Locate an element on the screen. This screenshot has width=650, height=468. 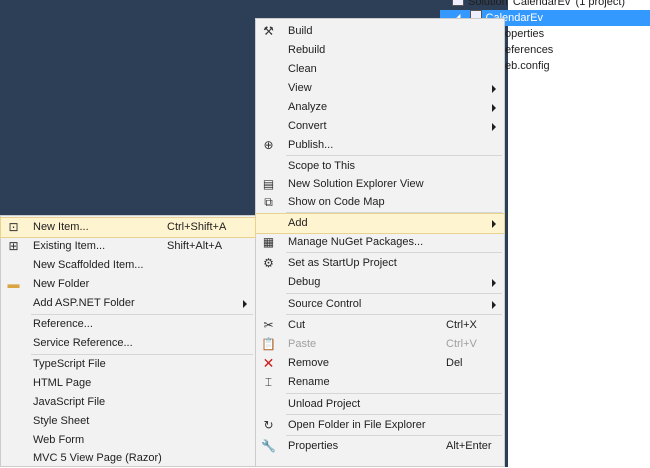
menu-debug: Debug is located at coordinates (380, 282).